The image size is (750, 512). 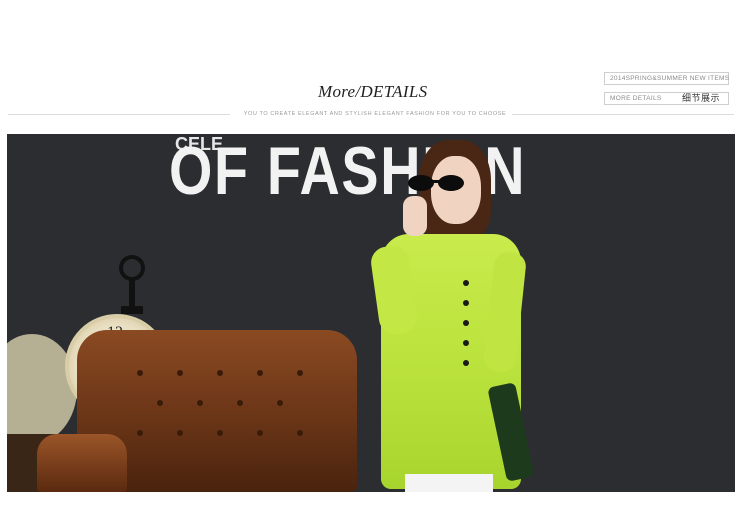 I want to click on white-pants, so click(x=449, y=483).